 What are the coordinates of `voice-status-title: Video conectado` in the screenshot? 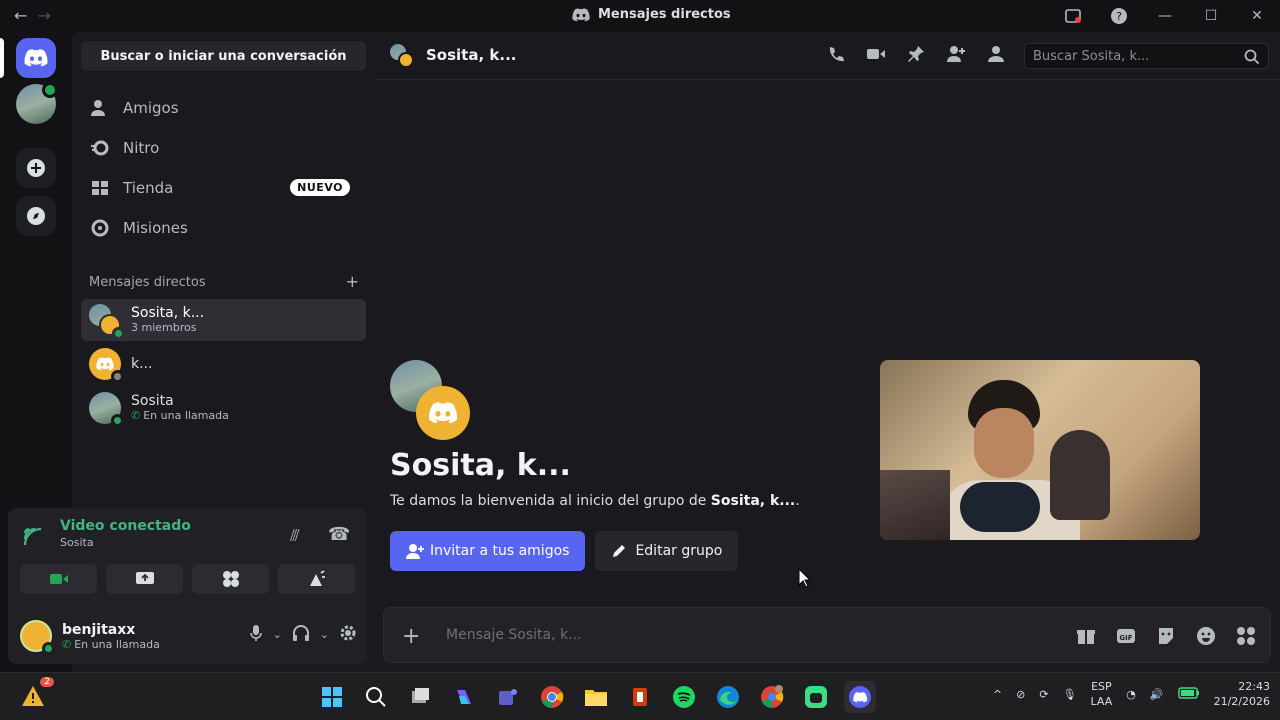 It's located at (125, 526).